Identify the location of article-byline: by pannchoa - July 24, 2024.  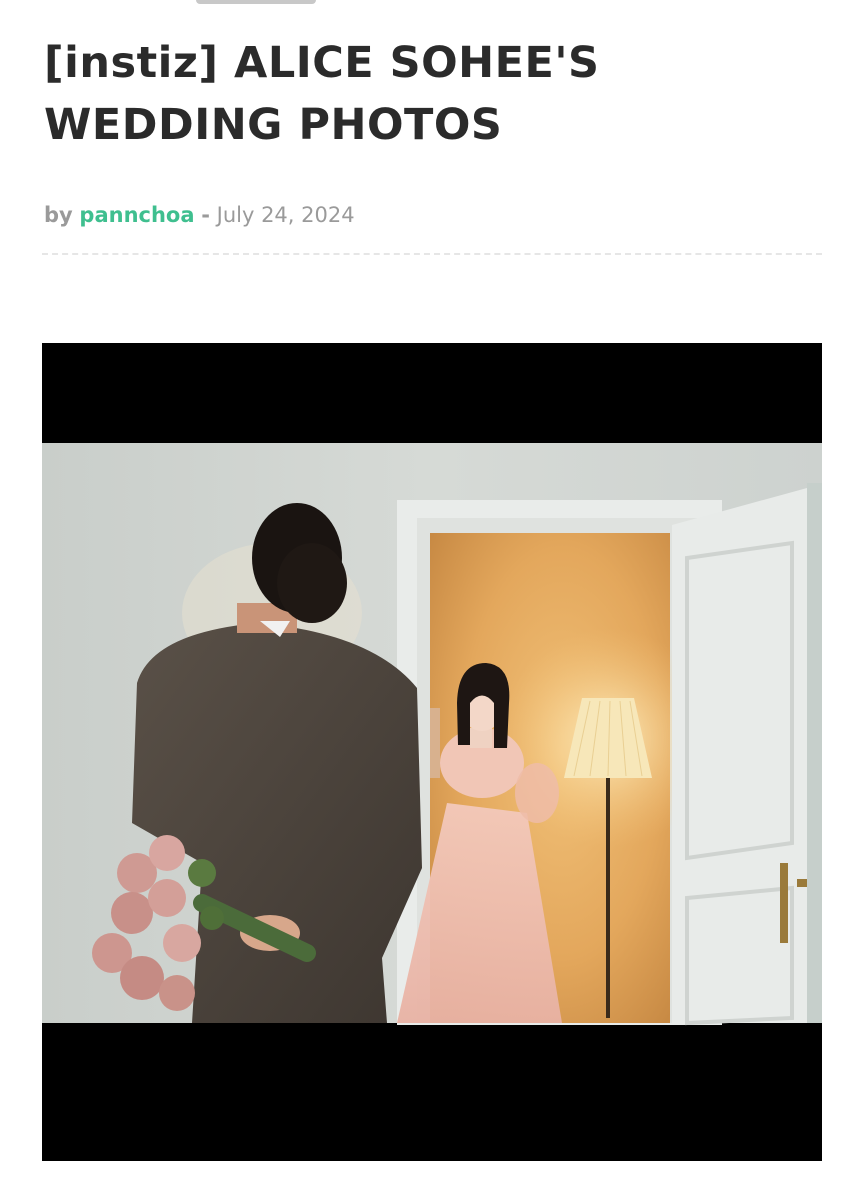
(199, 215).